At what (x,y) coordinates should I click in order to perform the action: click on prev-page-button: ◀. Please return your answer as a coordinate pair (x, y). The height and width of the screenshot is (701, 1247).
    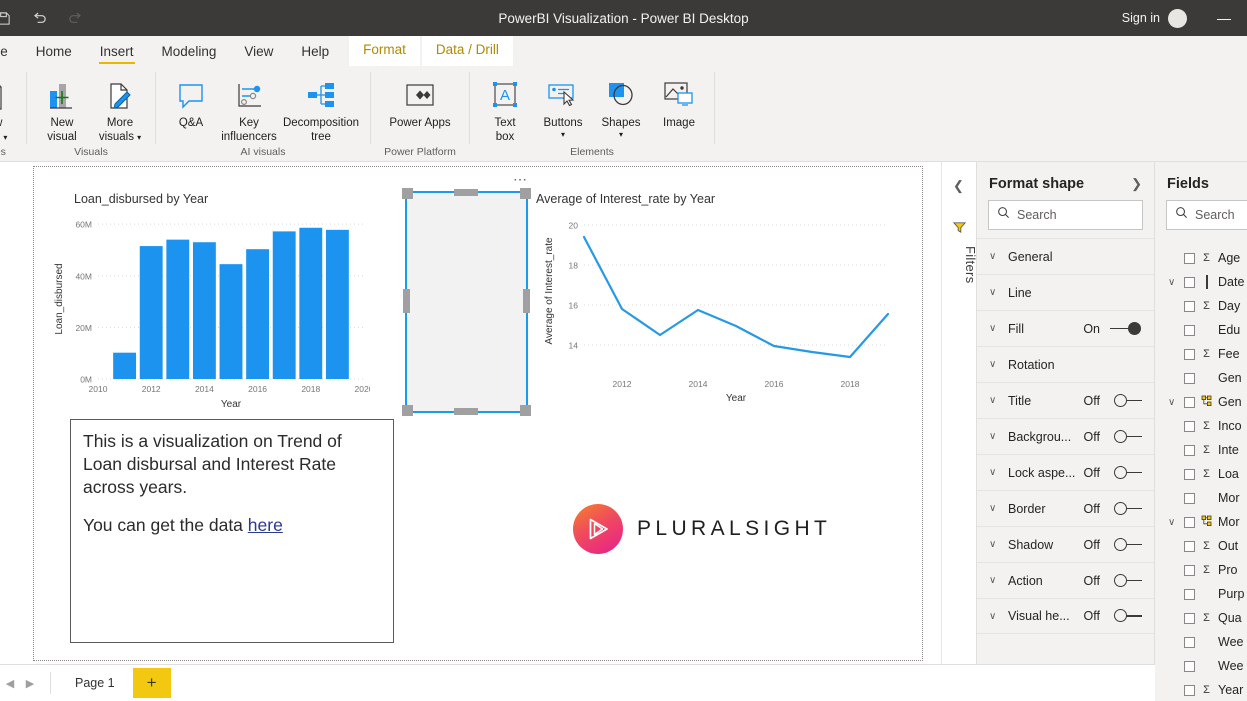
    Looking at the image, I should click on (10, 683).